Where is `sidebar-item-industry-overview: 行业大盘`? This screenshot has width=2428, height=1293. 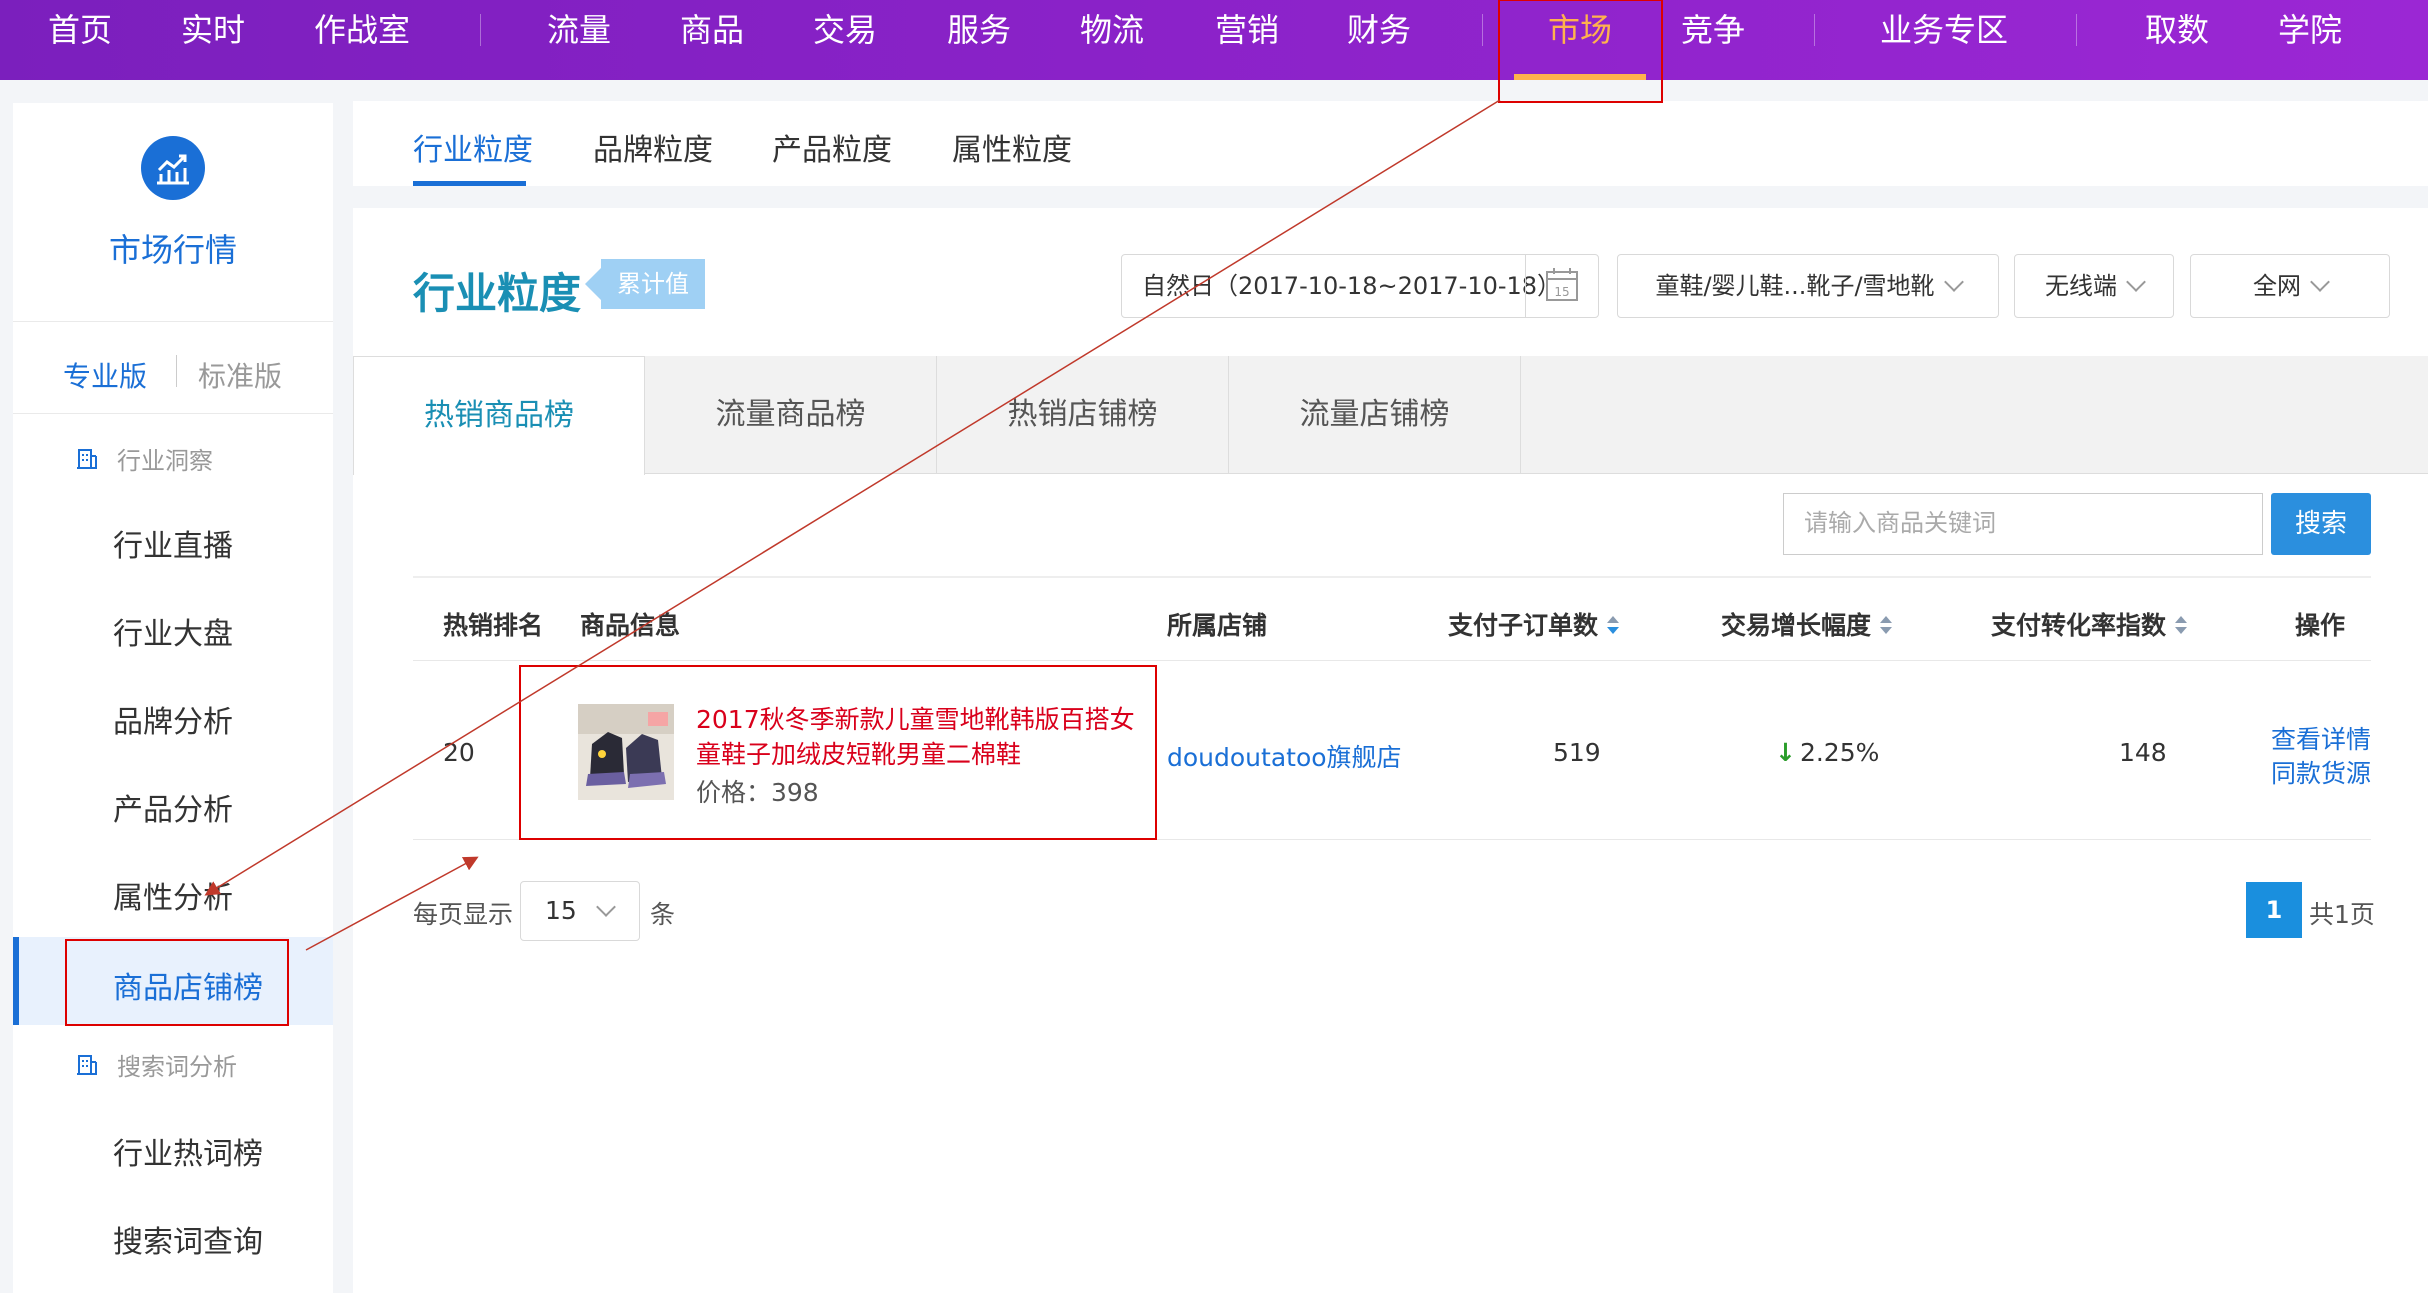
sidebar-item-industry-overview: 行业大盘 is located at coordinates (173, 631).